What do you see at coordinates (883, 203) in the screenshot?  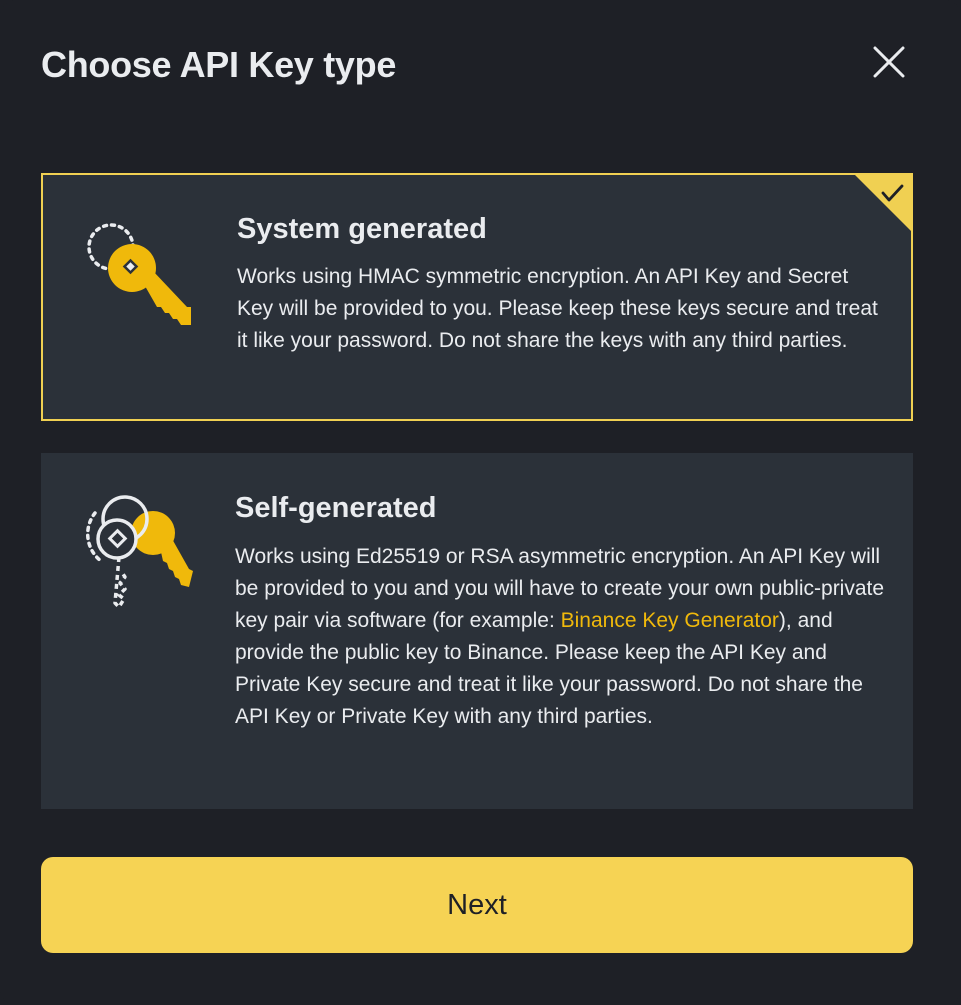 I see `selected-check-icon` at bounding box center [883, 203].